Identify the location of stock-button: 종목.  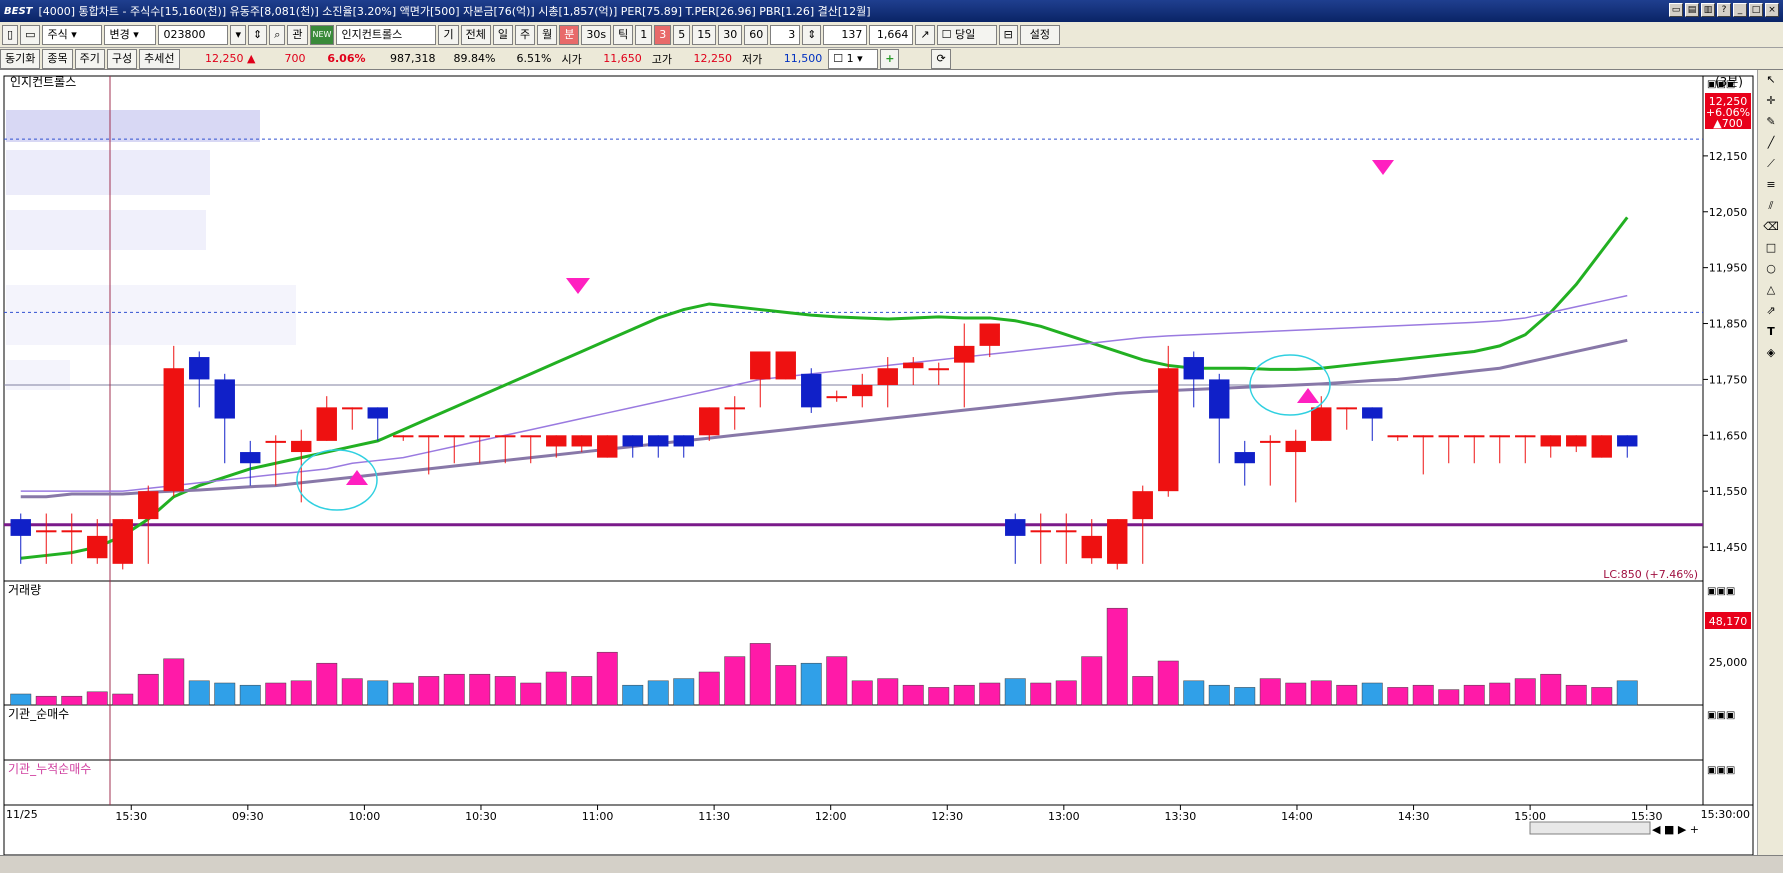
(57, 58).